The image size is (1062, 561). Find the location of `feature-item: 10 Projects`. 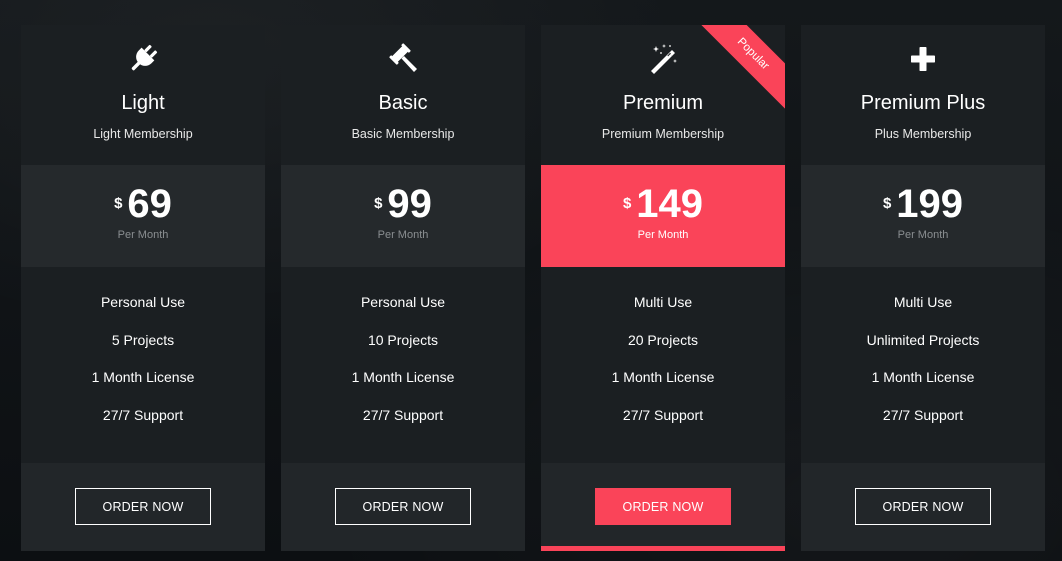

feature-item: 10 Projects is located at coordinates (403, 340).